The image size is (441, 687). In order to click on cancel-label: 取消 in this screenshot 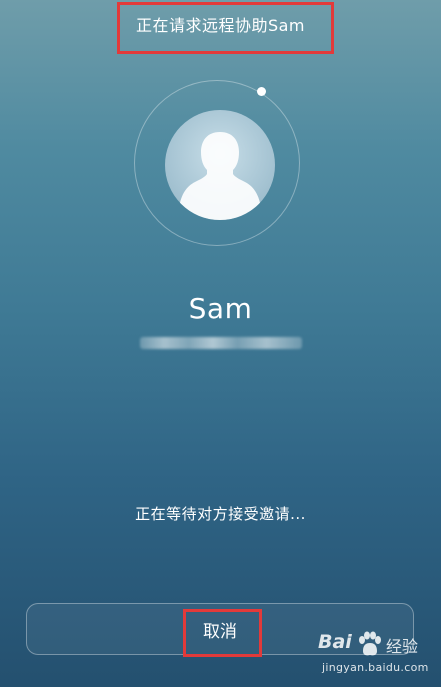, I will do `click(220, 631)`.